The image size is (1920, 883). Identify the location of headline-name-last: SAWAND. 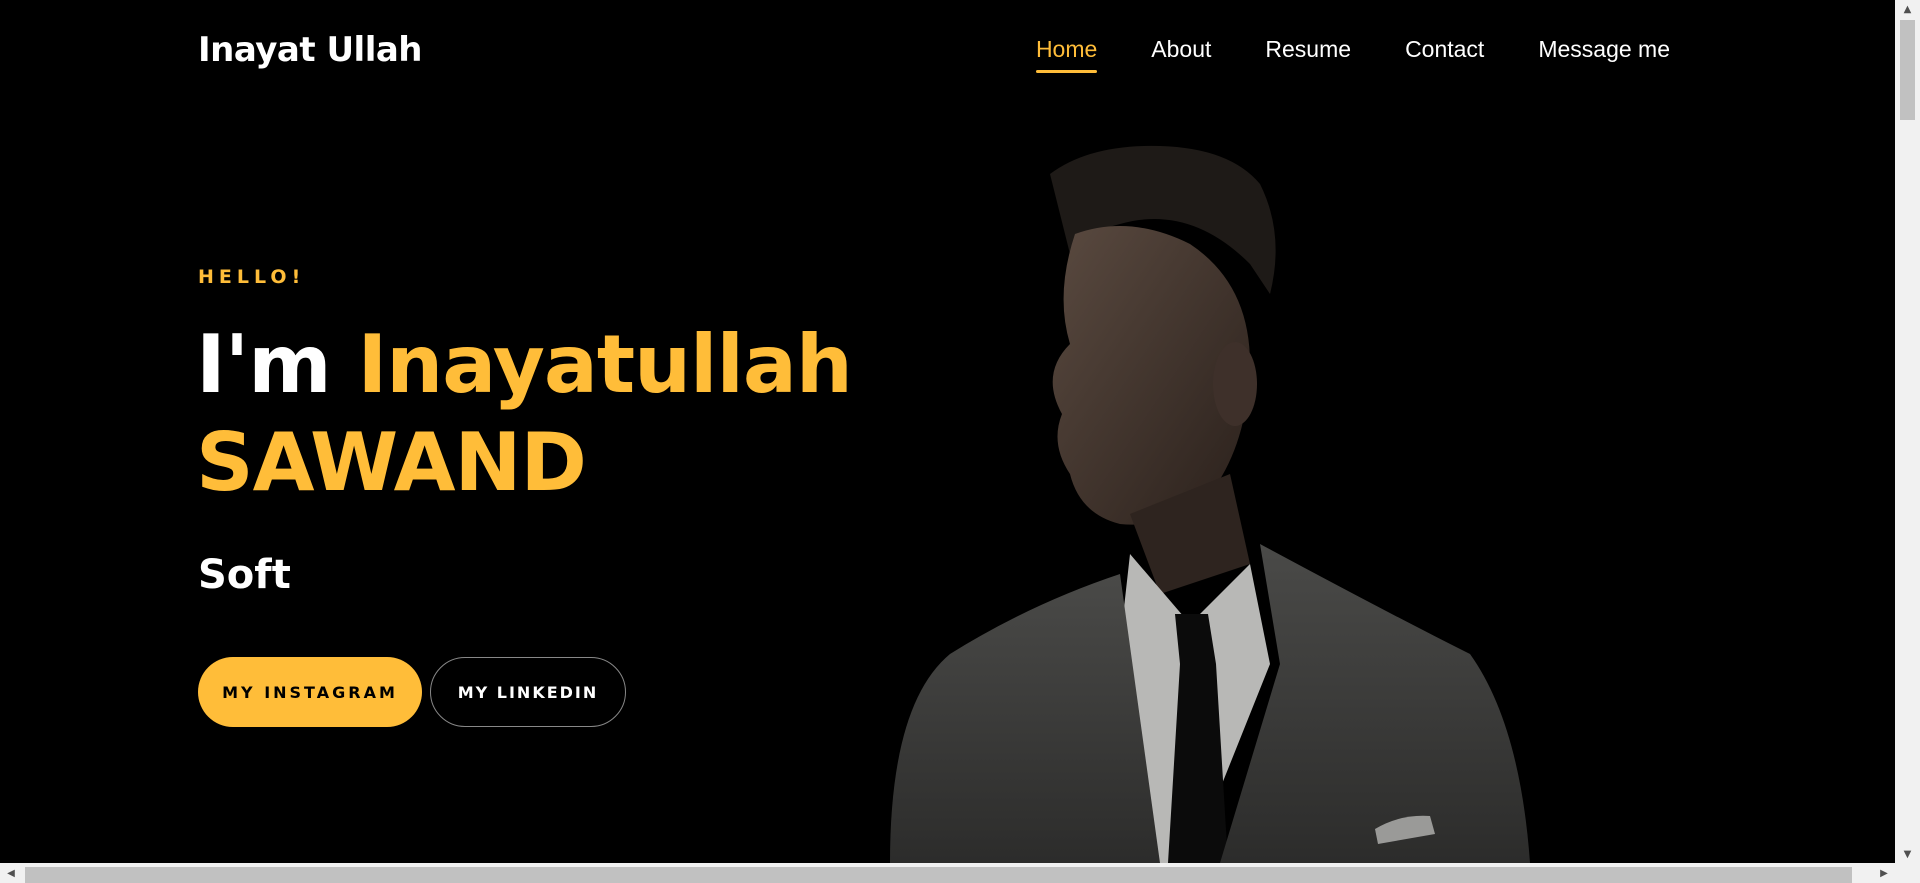
(391, 462).